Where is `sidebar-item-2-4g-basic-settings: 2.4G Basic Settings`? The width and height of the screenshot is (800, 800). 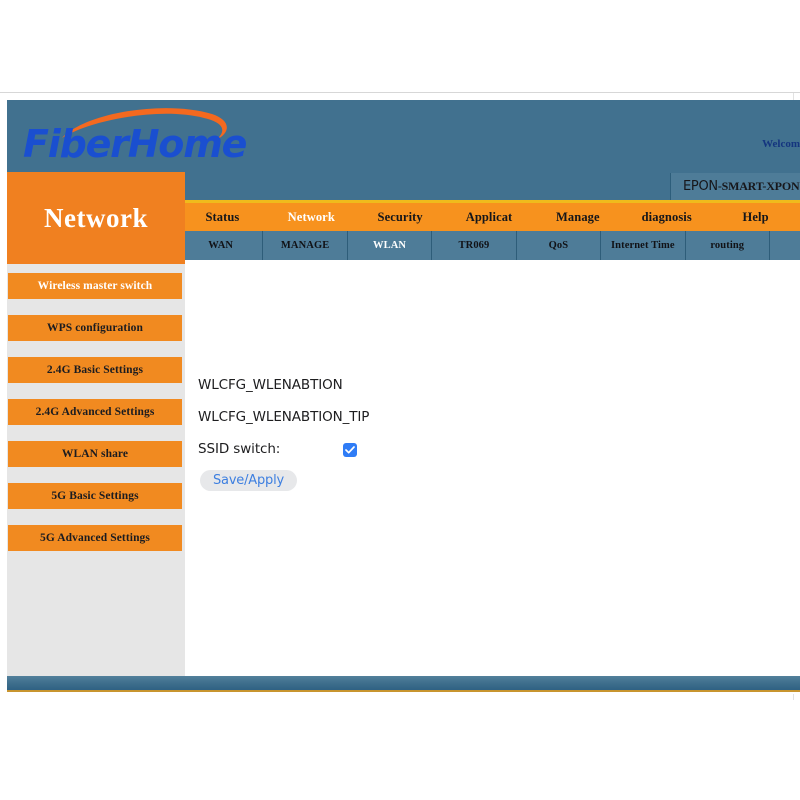 sidebar-item-2-4g-basic-settings: 2.4G Basic Settings is located at coordinates (95, 370).